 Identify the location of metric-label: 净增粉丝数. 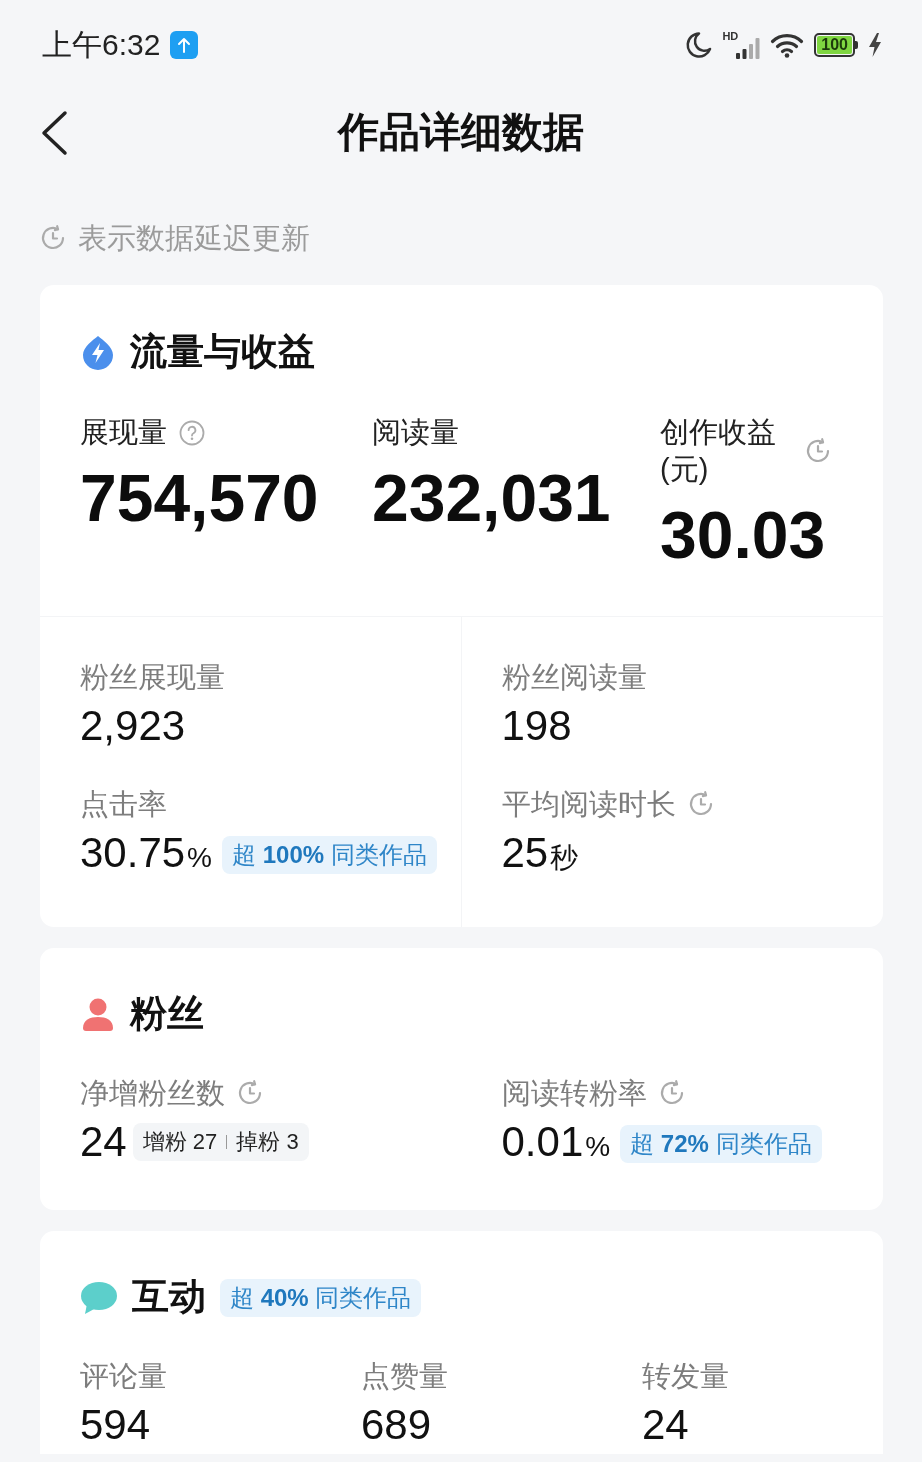
(152, 1093).